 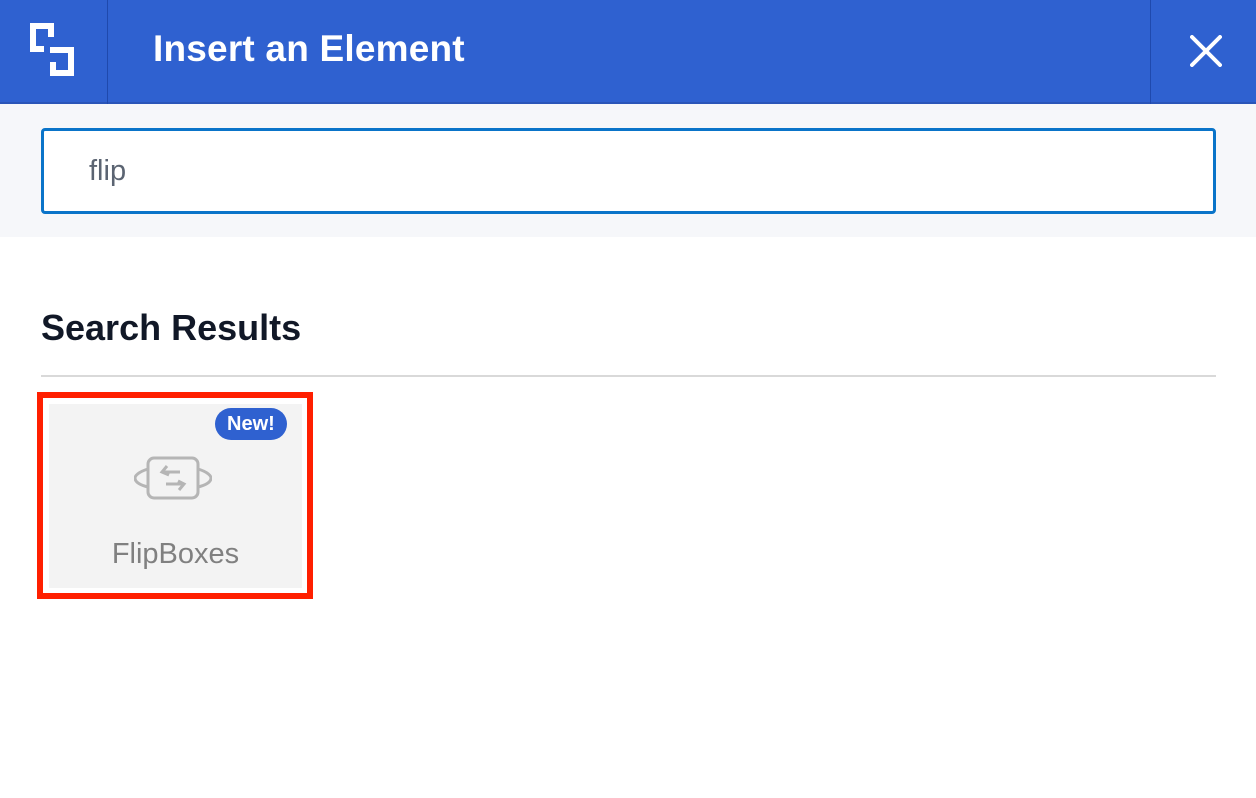 What do you see at coordinates (628, 376) in the screenshot?
I see `results-divider` at bounding box center [628, 376].